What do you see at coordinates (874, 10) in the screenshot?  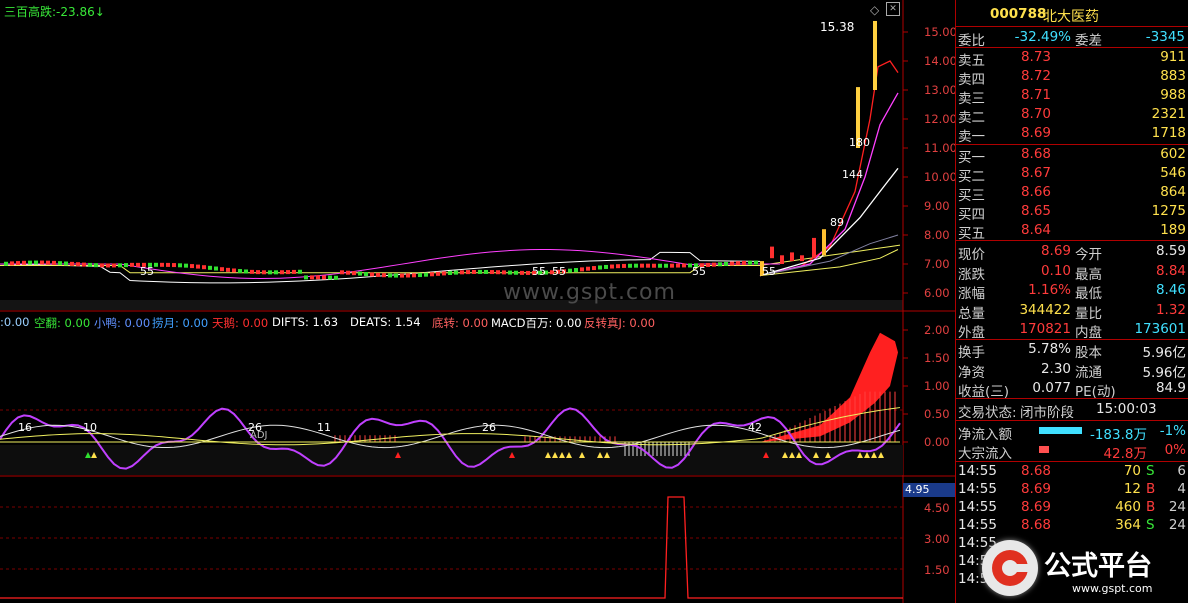 I see `diamond-icon: ◇` at bounding box center [874, 10].